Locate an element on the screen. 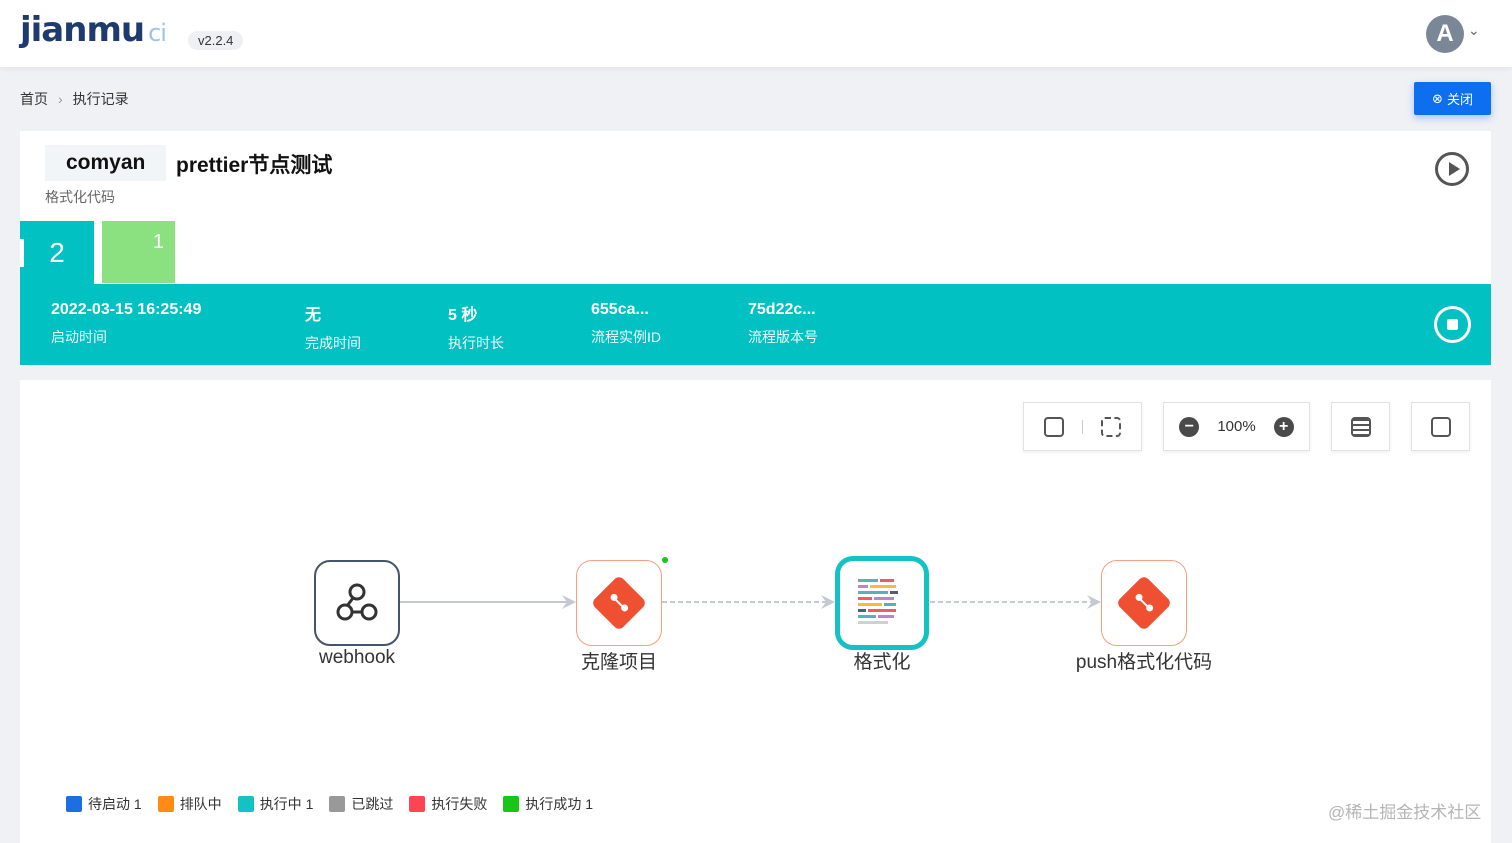 The height and width of the screenshot is (843, 1512). legend-item: 执行失败 is located at coordinates (448, 804).